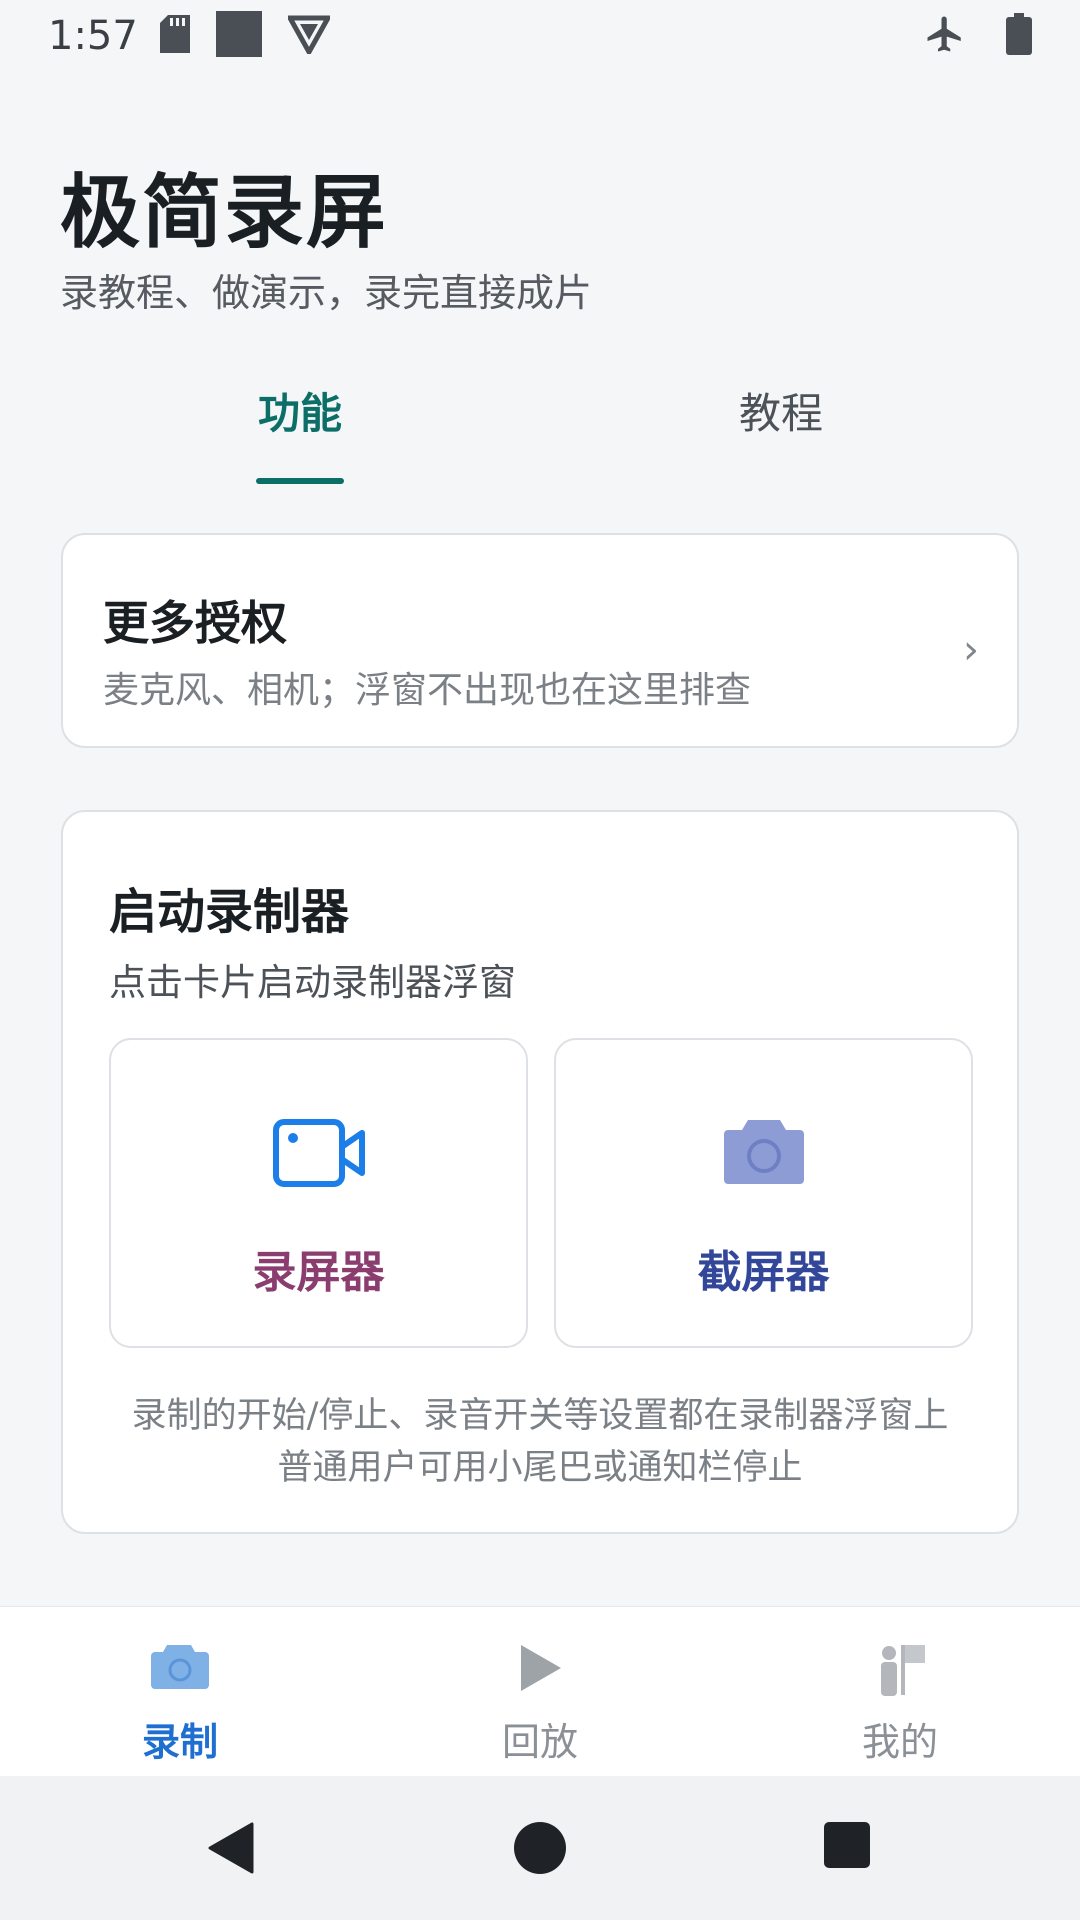  What do you see at coordinates (229, 912) in the screenshot?
I see `recorder-title: 启动录制器` at bounding box center [229, 912].